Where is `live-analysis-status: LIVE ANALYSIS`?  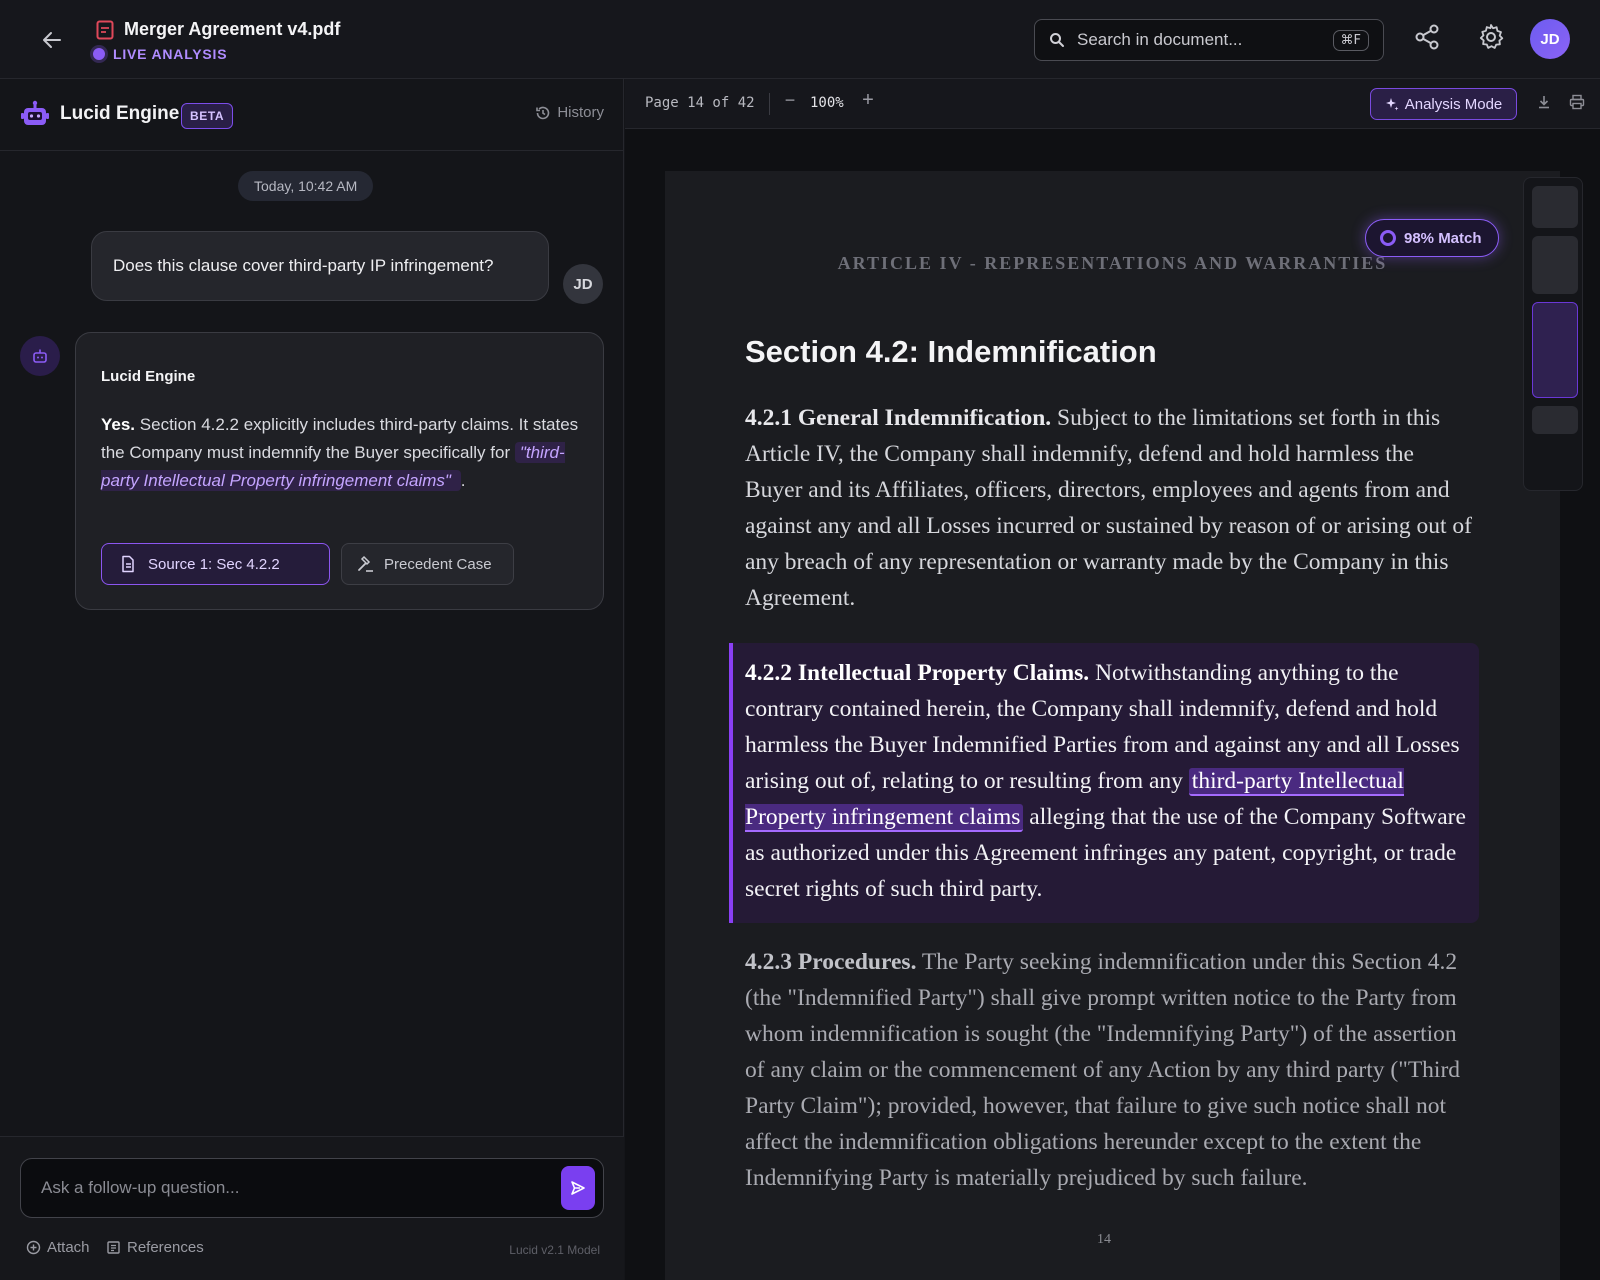
live-analysis-status: LIVE ANALYSIS is located at coordinates (160, 54).